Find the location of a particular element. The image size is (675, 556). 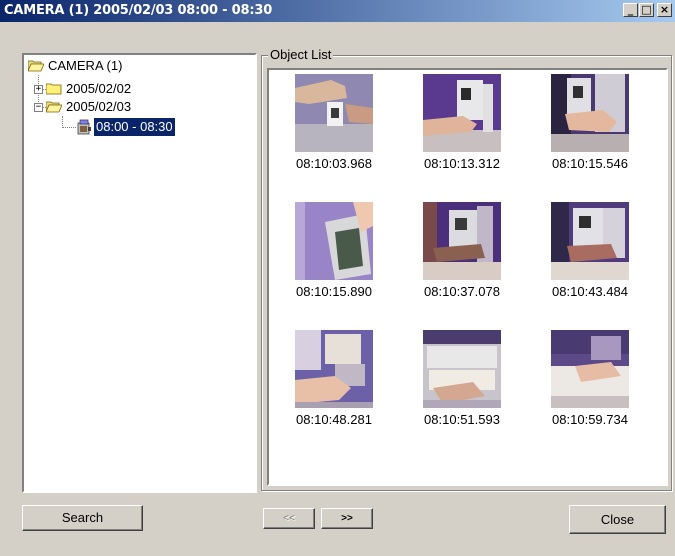

tree-label-root: CAMERA (1) is located at coordinates (85, 65).